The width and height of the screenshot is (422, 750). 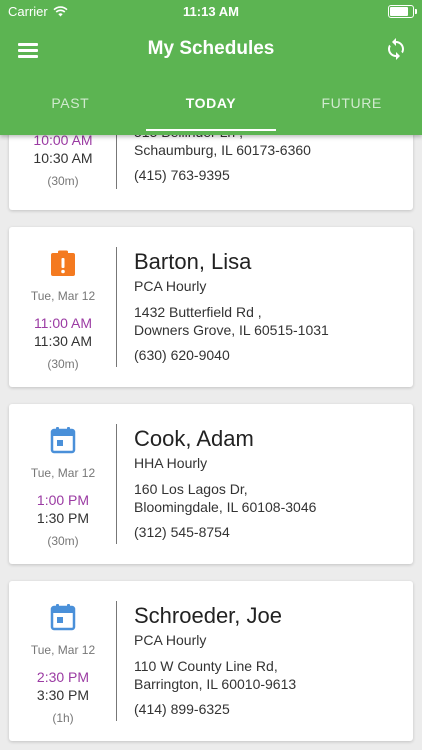 I want to click on end-time: 3:30 PM, so click(x=63, y=695).